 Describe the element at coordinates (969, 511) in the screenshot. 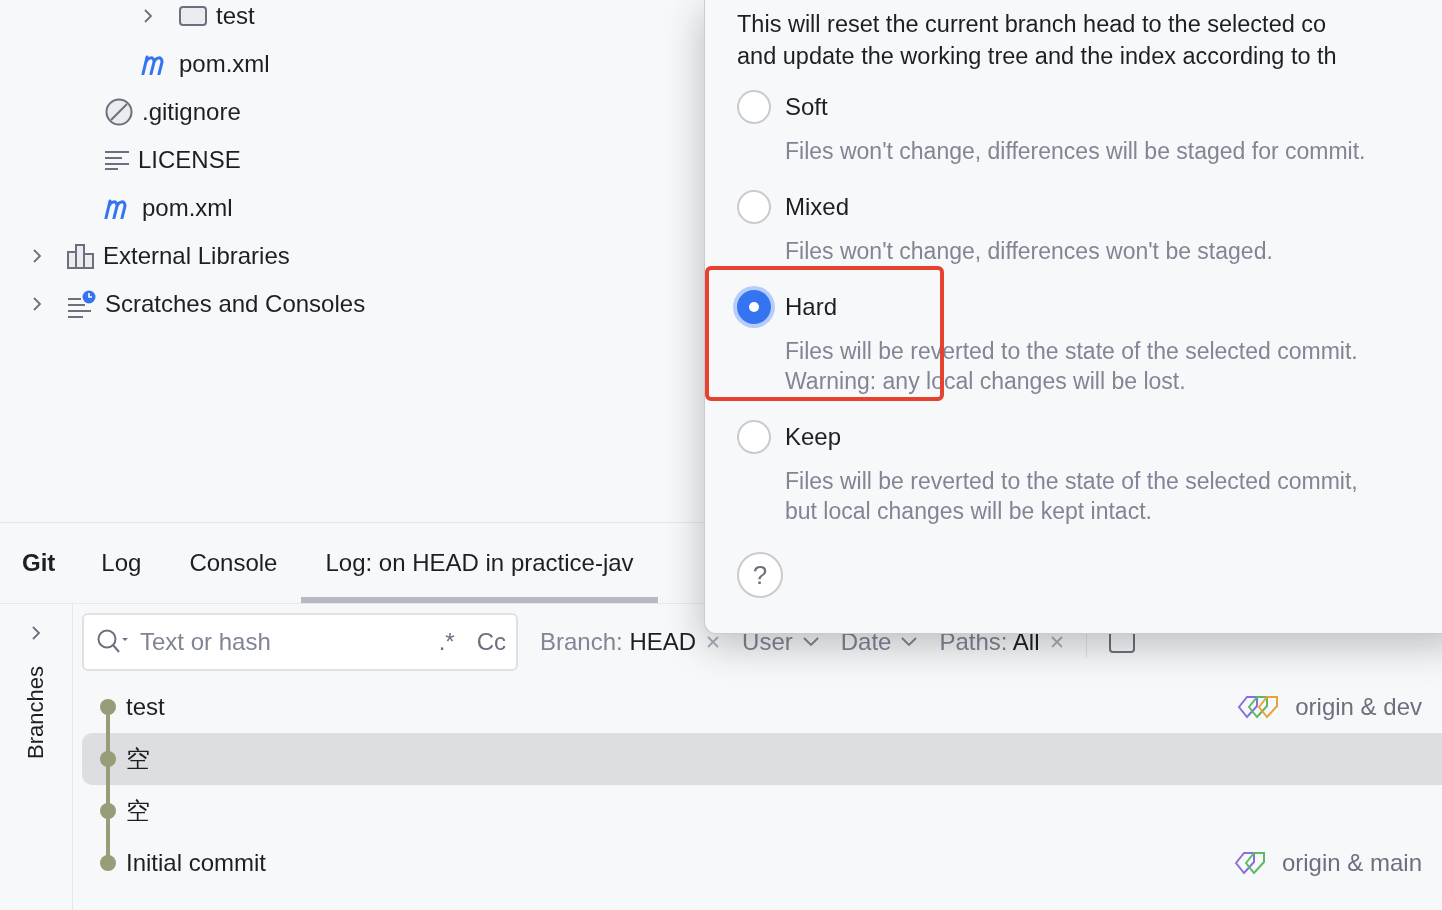

I see `option-description: but local changes will be kept intact.` at that location.